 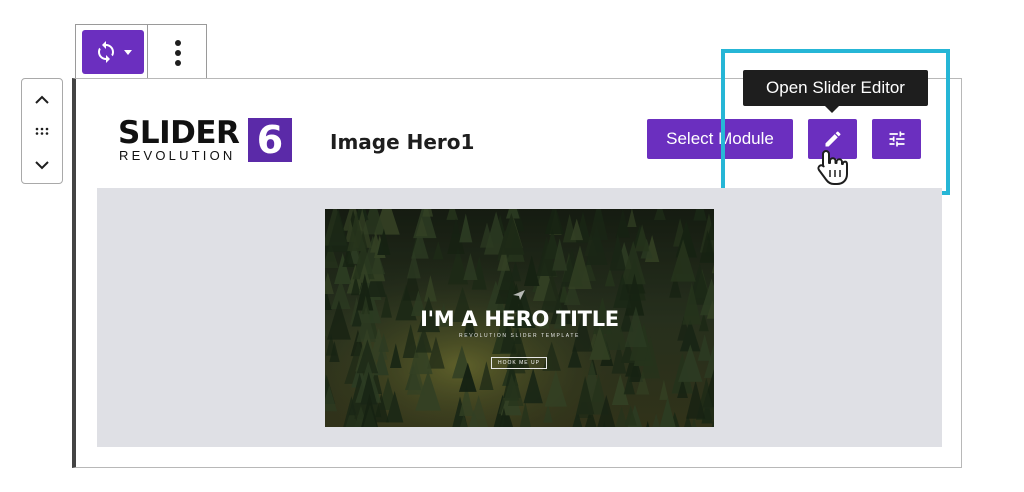 What do you see at coordinates (270, 140) in the screenshot?
I see `logo-version-badge: 6` at bounding box center [270, 140].